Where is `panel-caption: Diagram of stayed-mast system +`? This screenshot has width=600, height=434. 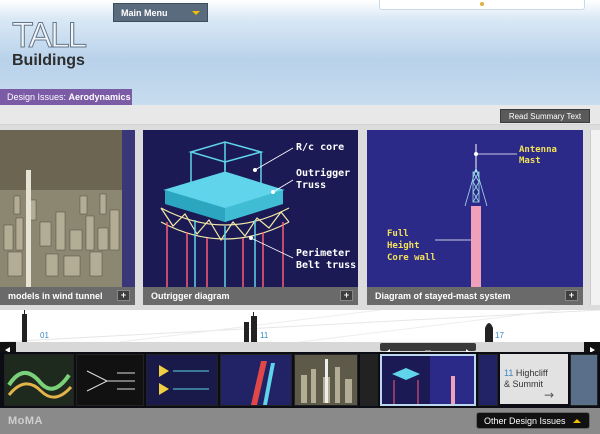
panel-caption: Diagram of stayed-mast system + is located at coordinates (475, 296).